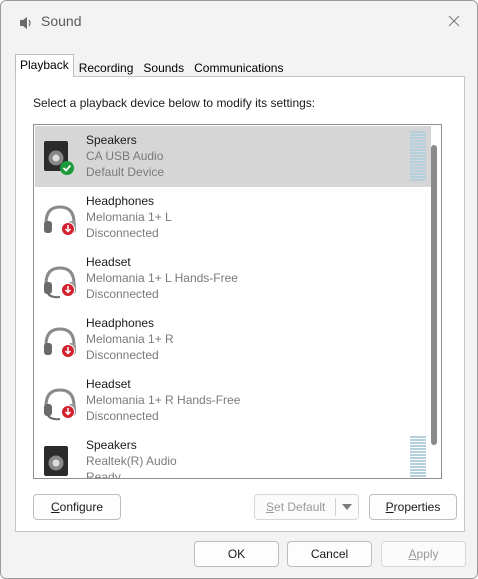 This screenshot has height=579, width=478. I want to click on ok-button: OK, so click(236, 554).